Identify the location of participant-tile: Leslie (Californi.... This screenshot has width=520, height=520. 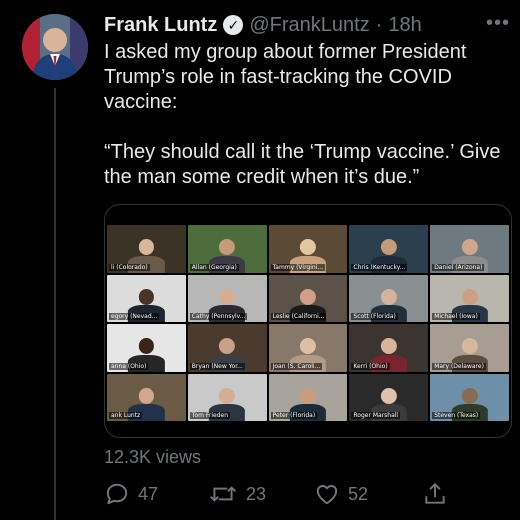
(308, 298).